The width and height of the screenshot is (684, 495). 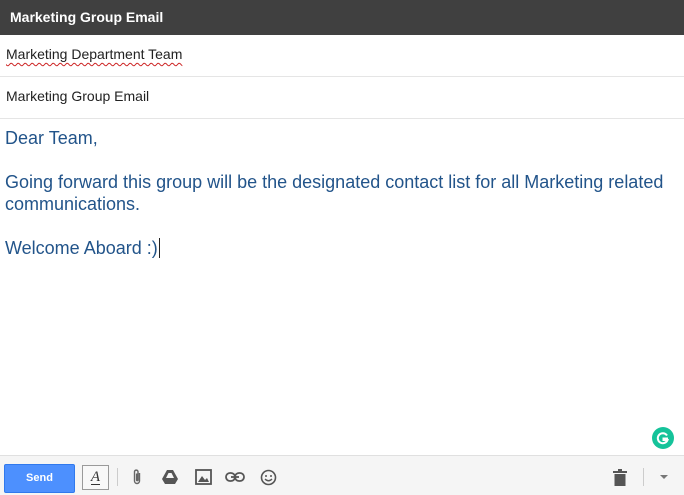 What do you see at coordinates (268, 477) in the screenshot?
I see `emoji-icon` at bounding box center [268, 477].